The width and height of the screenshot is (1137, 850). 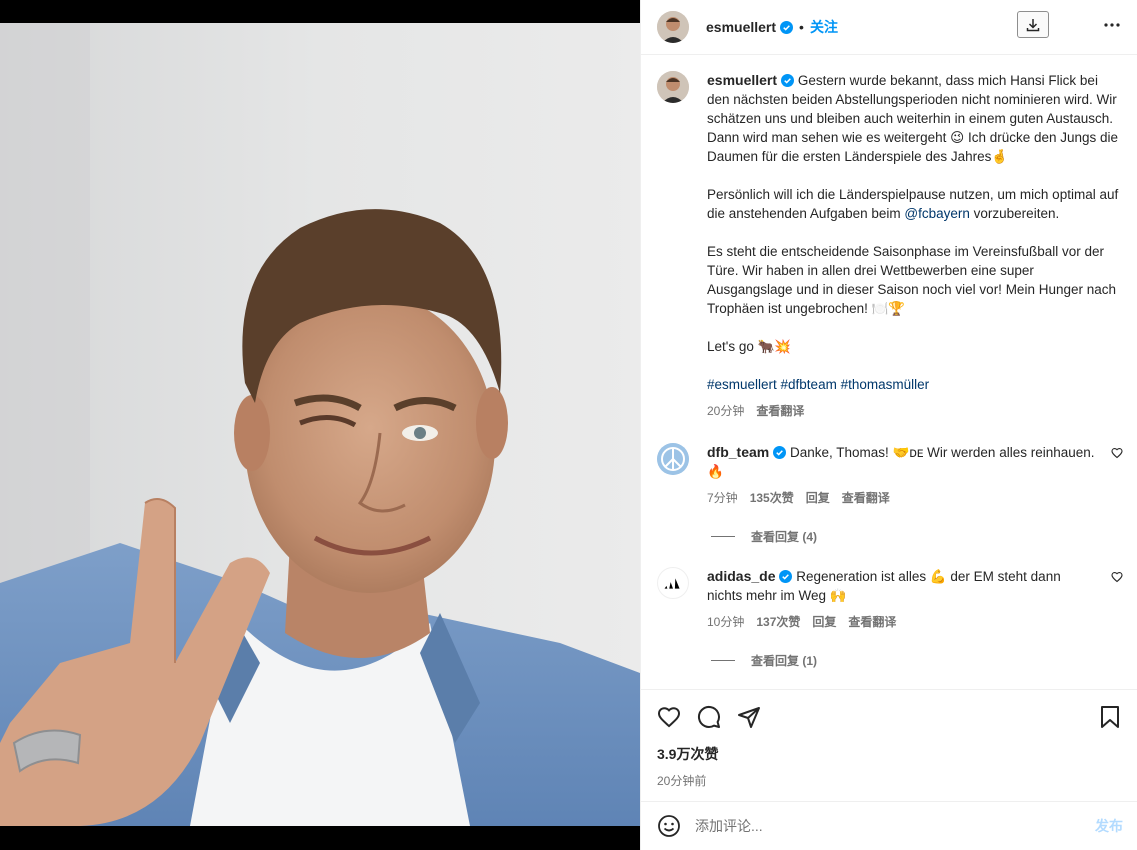 I want to click on add-comment-bar: 添加评论... 发布, so click(x=889, y=825).